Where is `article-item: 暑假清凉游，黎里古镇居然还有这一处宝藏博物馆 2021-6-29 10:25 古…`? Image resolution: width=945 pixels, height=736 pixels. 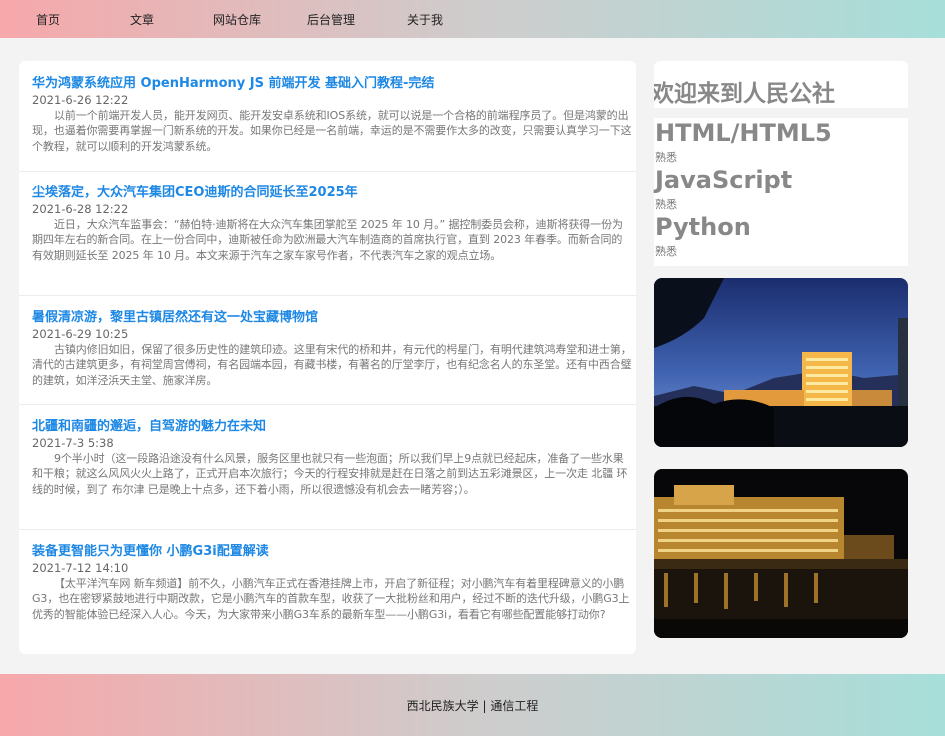 article-item: 暑假清凉游，黎里古镇居然还有这一处宝藏博物馆 2021-6-29 10:25 古… is located at coordinates (327, 357).